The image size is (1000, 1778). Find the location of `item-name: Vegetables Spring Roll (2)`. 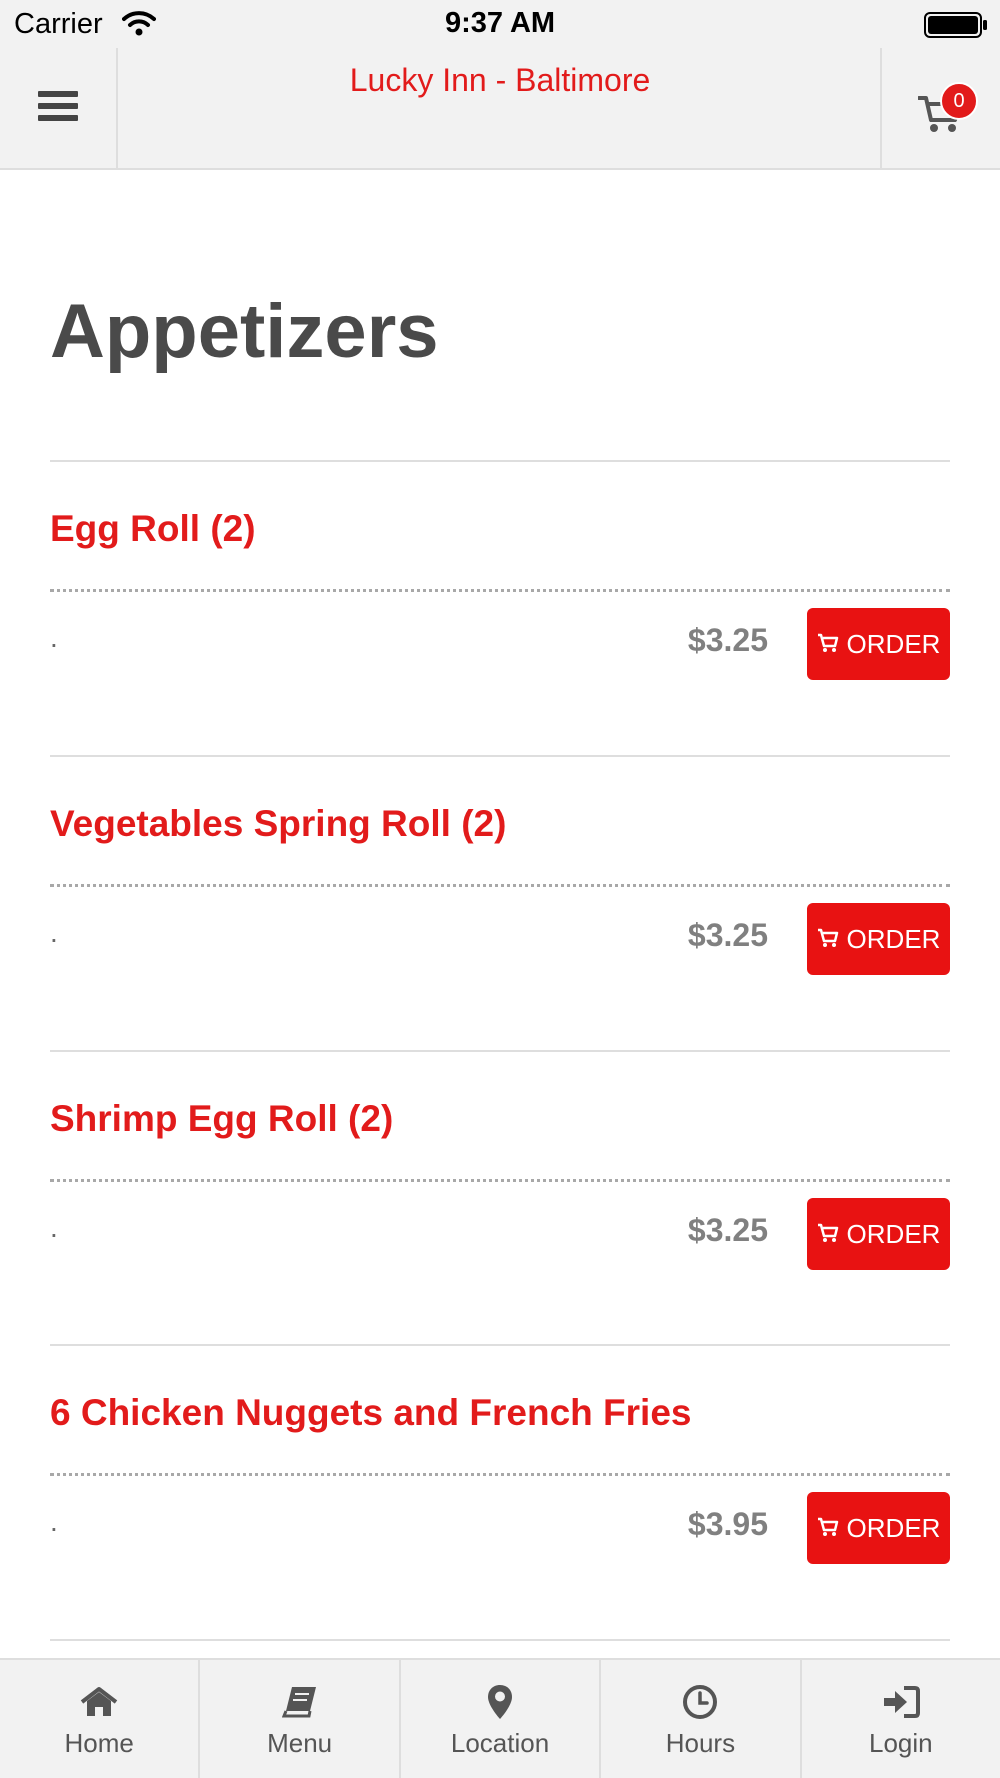

item-name: Vegetables Spring Roll (2) is located at coordinates (278, 824).